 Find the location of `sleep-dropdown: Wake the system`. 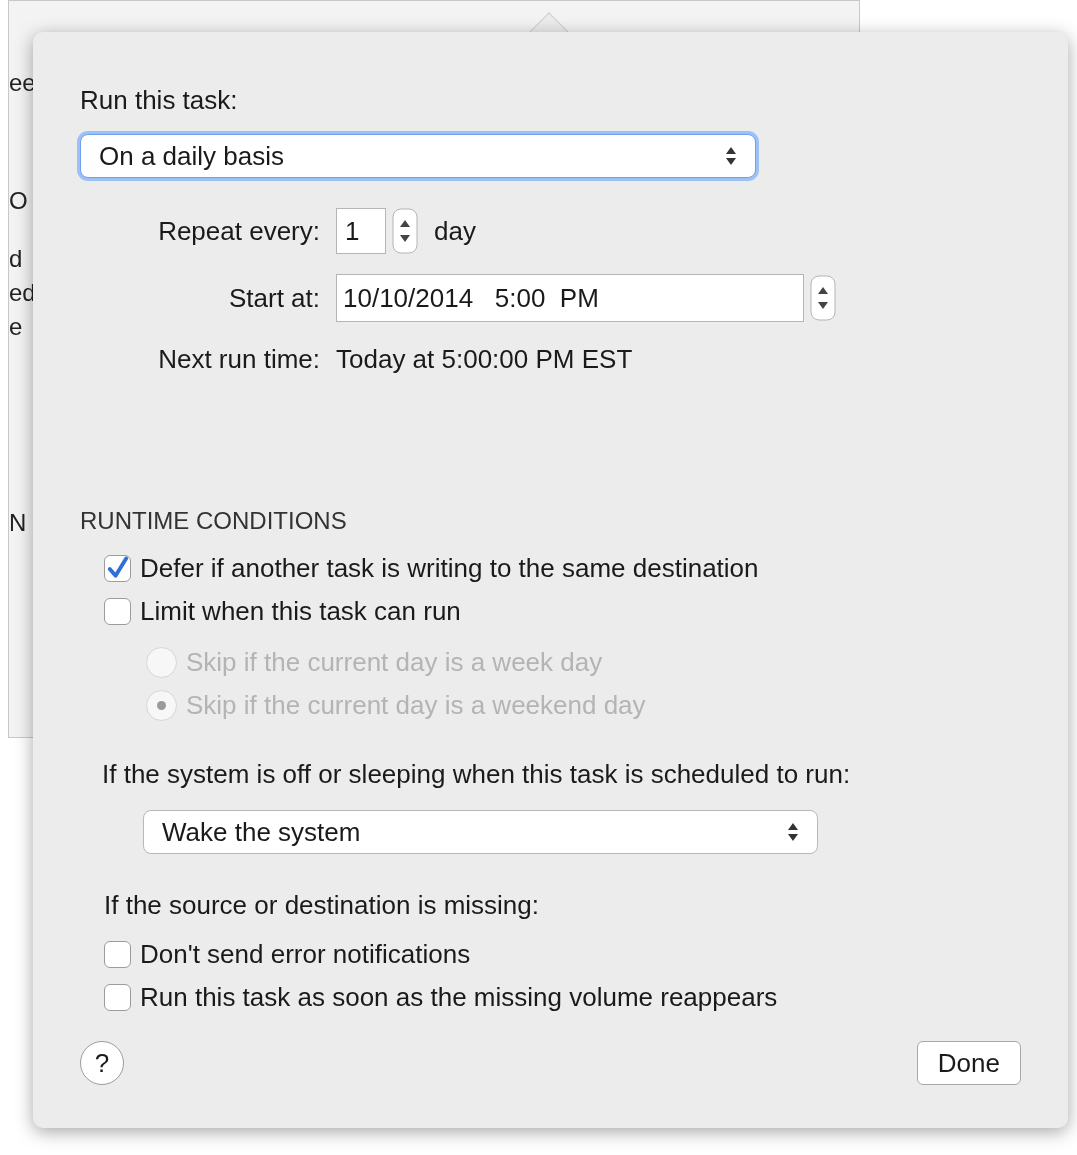

sleep-dropdown: Wake the system is located at coordinates (480, 832).